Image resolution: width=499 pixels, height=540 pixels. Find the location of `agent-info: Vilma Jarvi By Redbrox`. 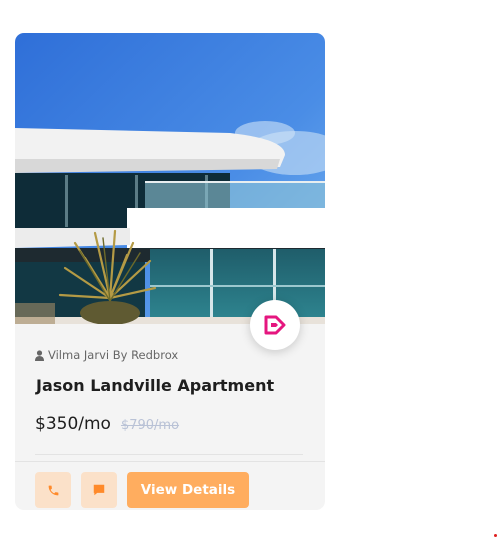

agent-info: Vilma Jarvi By Redbrox is located at coordinates (106, 355).